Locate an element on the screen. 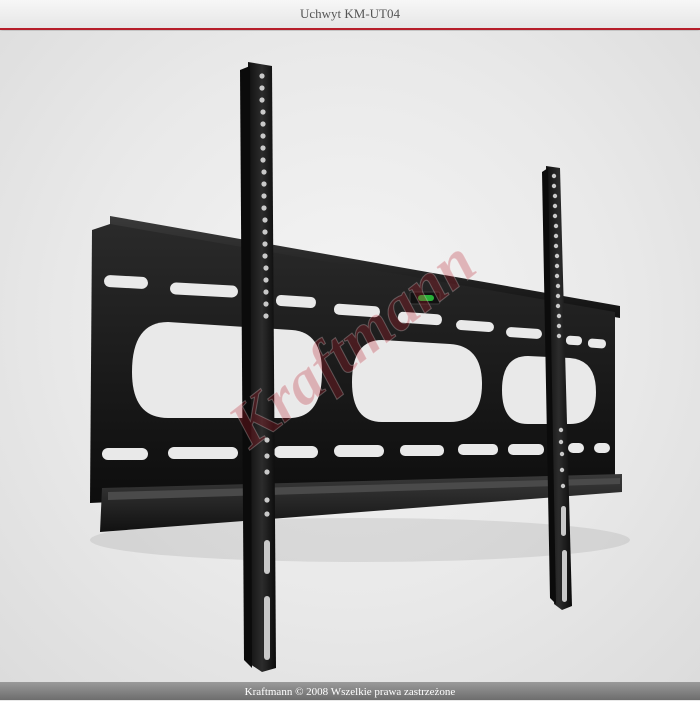 This screenshot has width=700, height=701. page-title: Uchwyt KM-UT04 is located at coordinates (349, 13).